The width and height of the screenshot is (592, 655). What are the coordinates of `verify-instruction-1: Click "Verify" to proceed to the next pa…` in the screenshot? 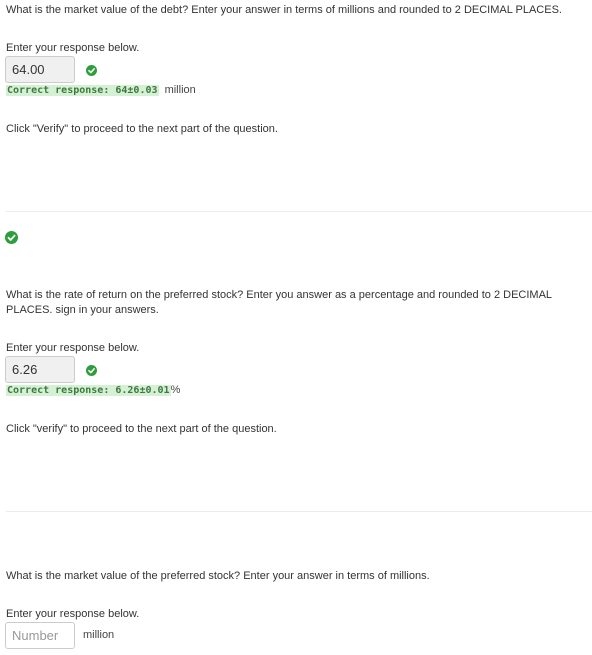 It's located at (142, 129).